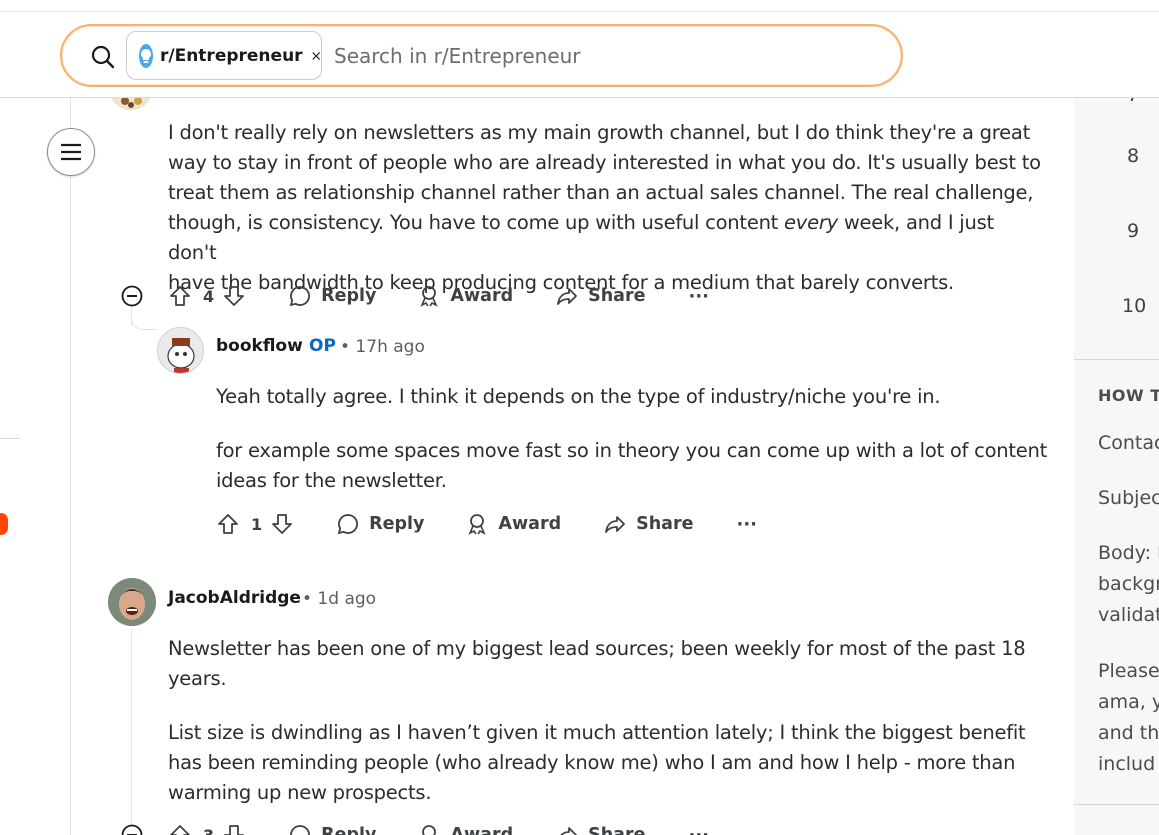 This screenshot has height=835, width=1159. I want to click on community-chip: r/Entrepreneur, so click(224, 55).